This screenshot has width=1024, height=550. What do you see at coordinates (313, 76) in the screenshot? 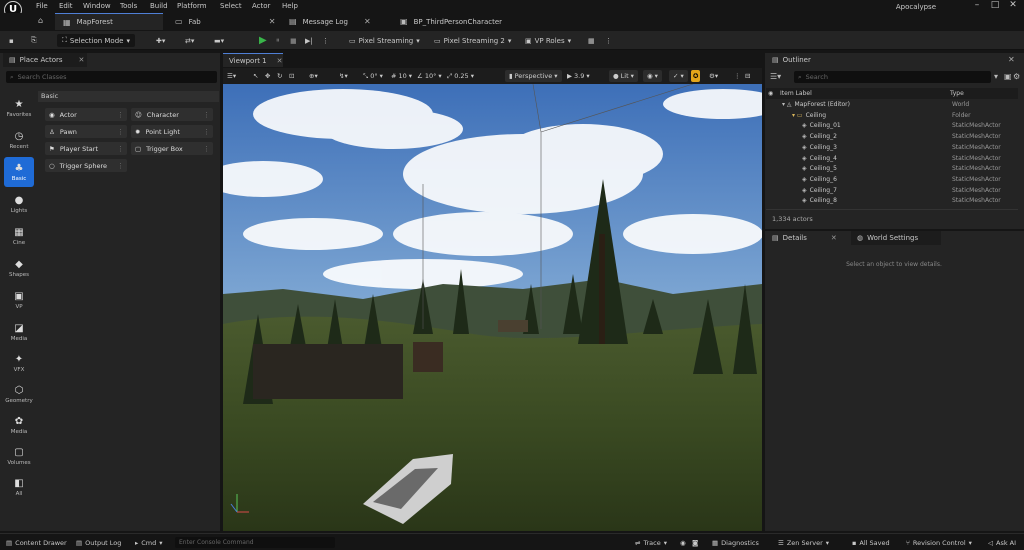
I see `world-space-icon: ⊕▾` at bounding box center [313, 76].